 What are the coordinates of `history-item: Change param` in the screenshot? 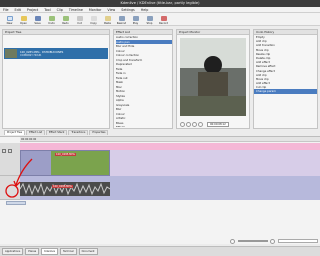 It's located at (285, 91).